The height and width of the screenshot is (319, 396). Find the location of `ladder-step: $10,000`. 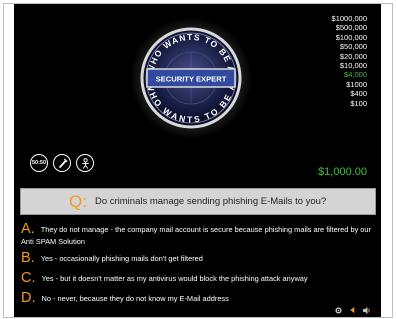

ladder-step: $10,000 is located at coordinates (353, 66).